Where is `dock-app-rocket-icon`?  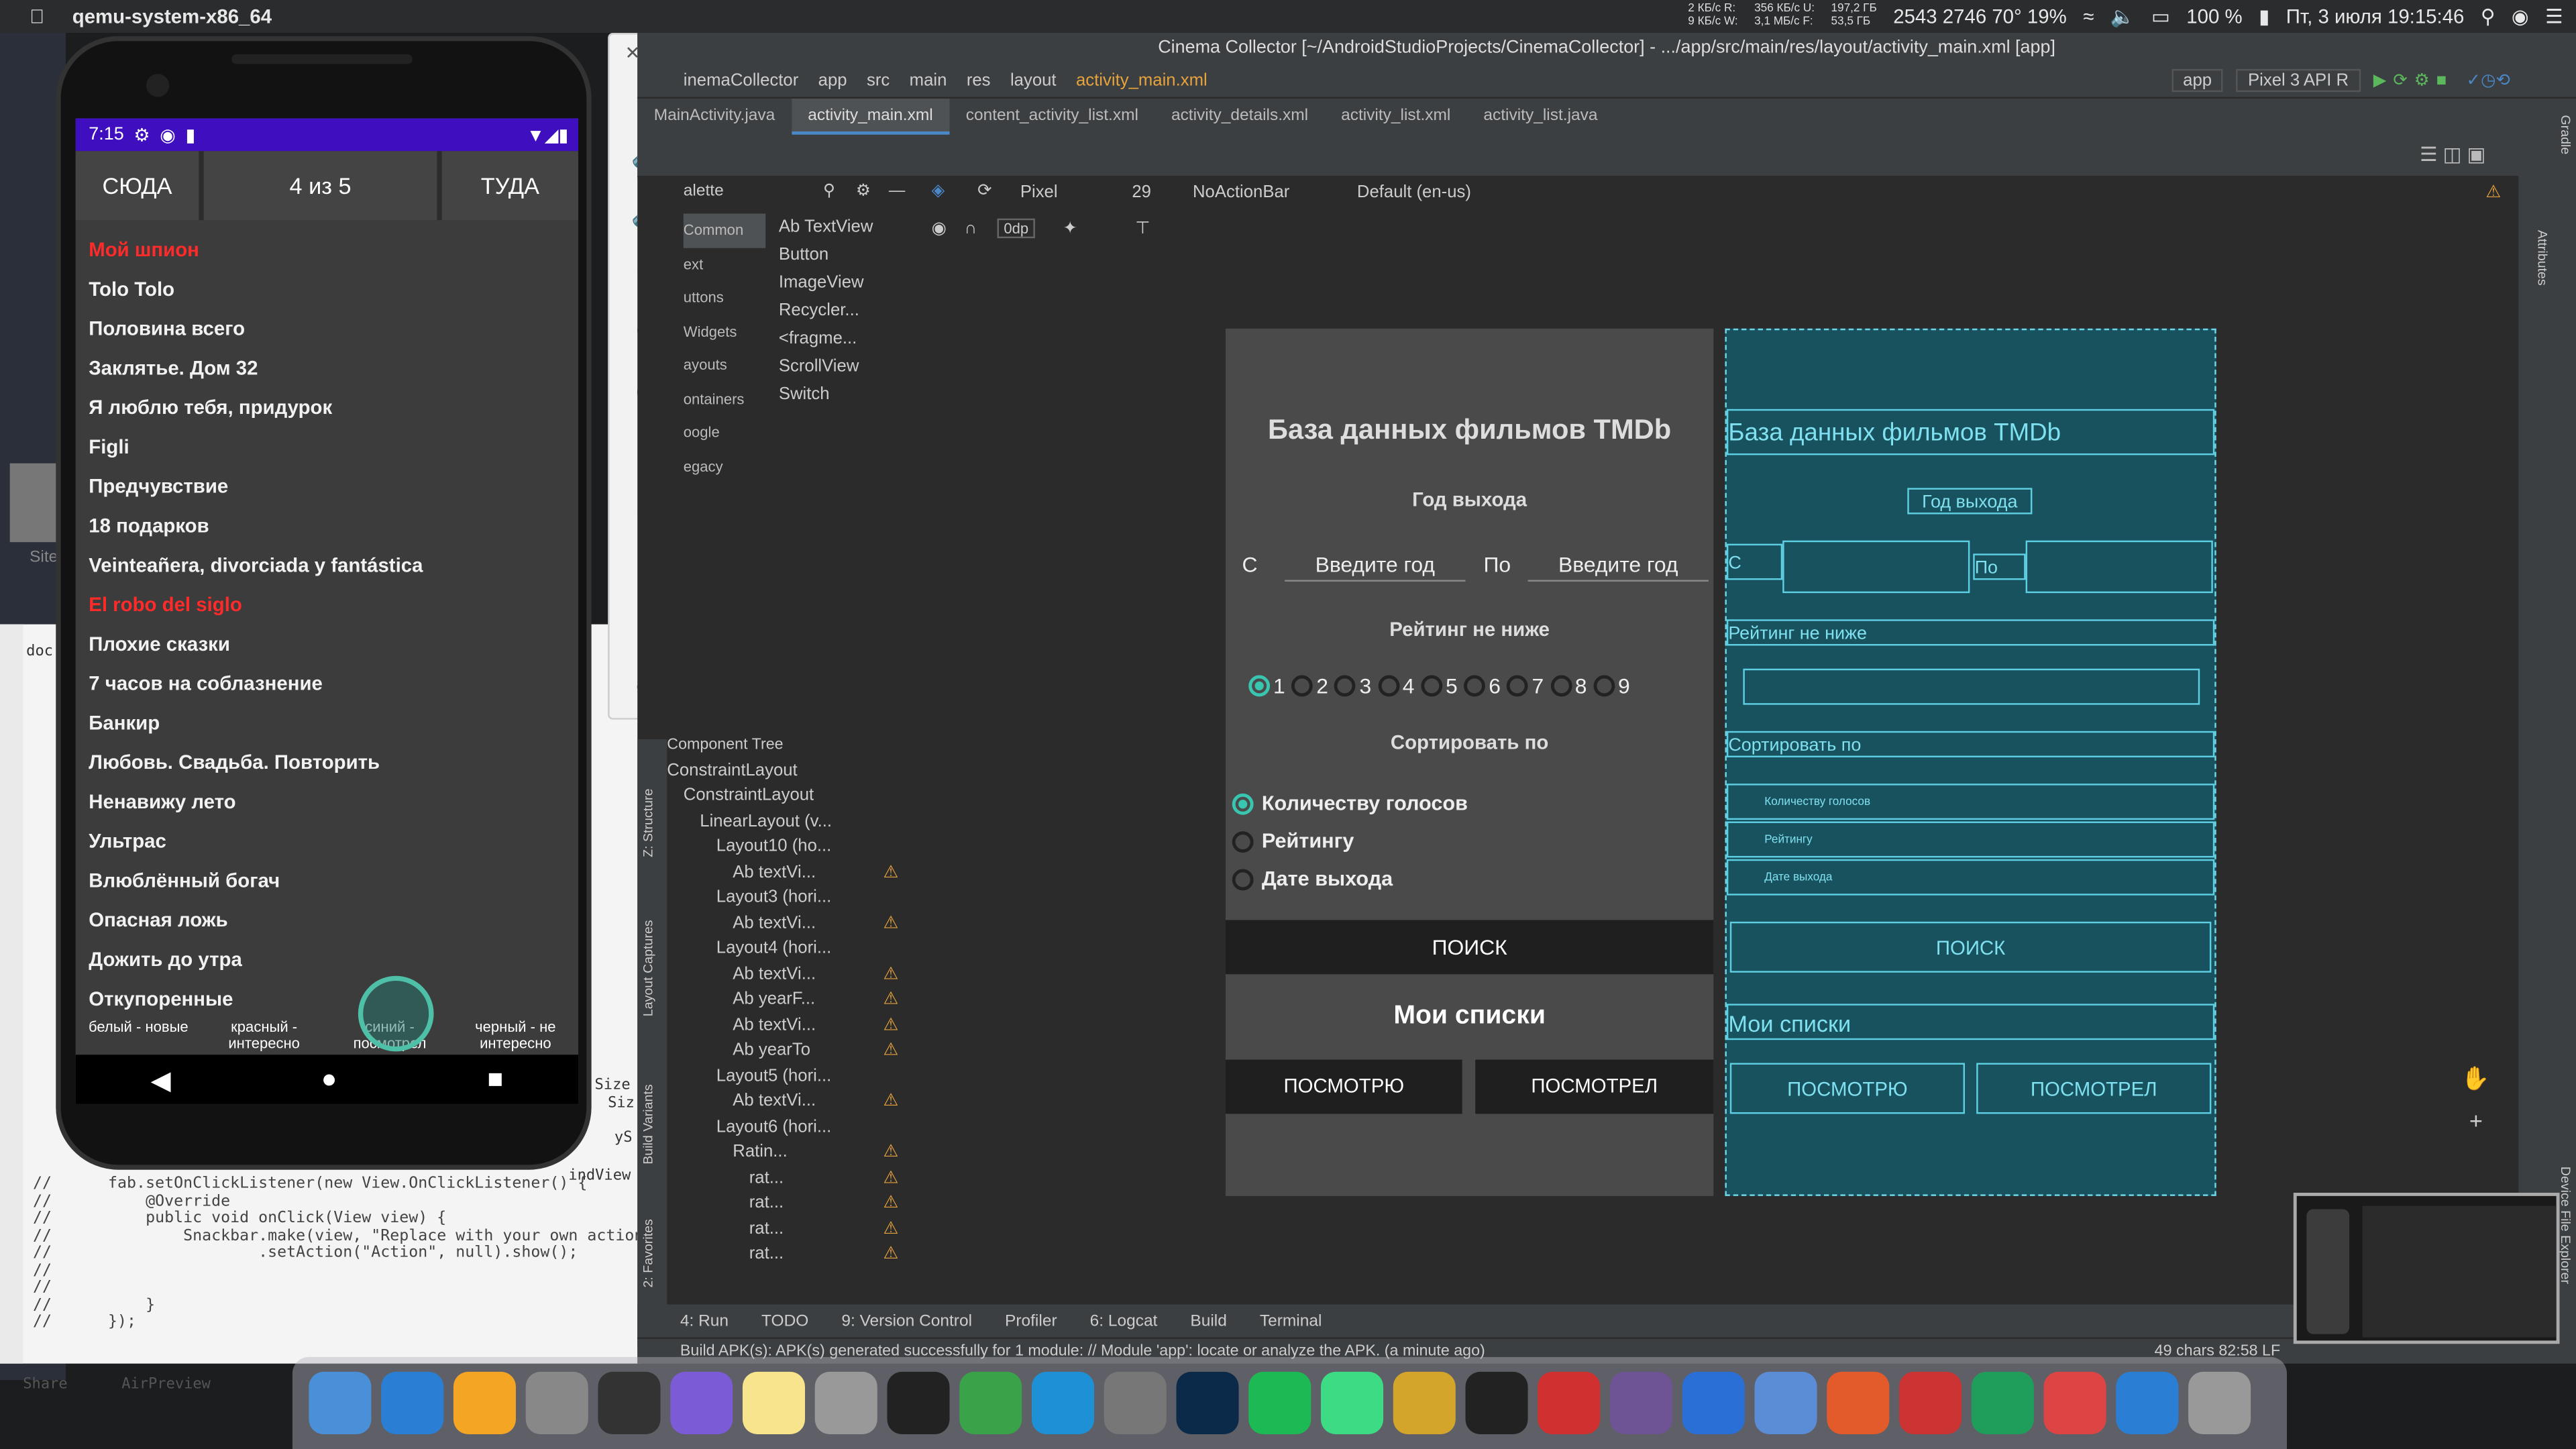 dock-app-rocket-icon is located at coordinates (1858, 1402).